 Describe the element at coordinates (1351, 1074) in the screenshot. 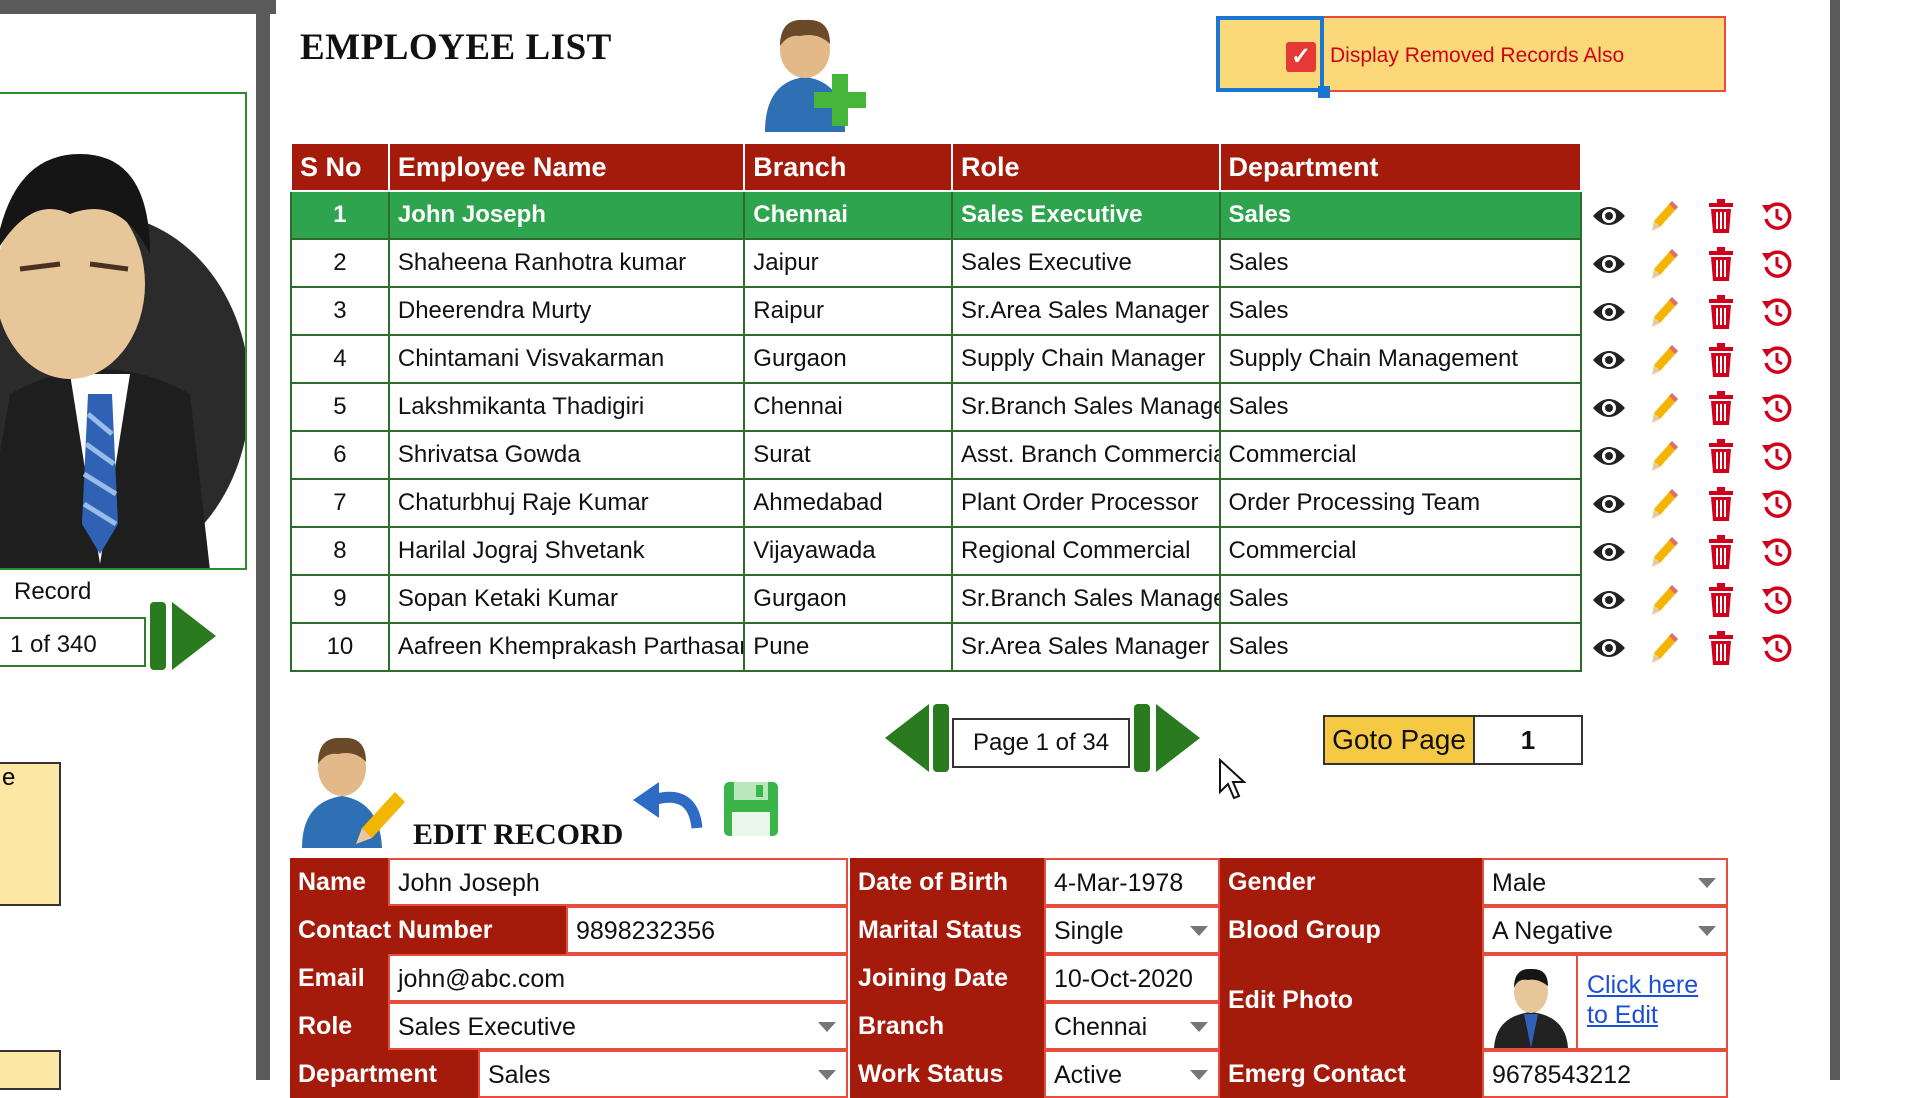

I see `emergency-contact-label: Emerg Contact` at that location.